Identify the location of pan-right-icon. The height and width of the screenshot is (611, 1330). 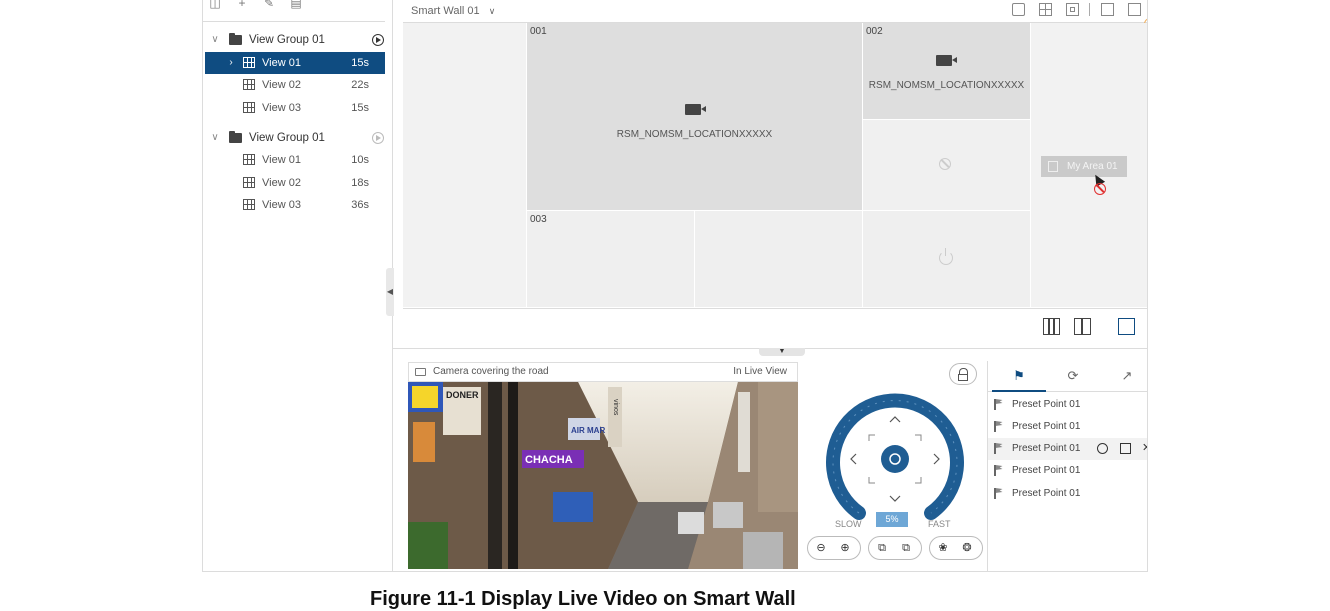
(937, 459).